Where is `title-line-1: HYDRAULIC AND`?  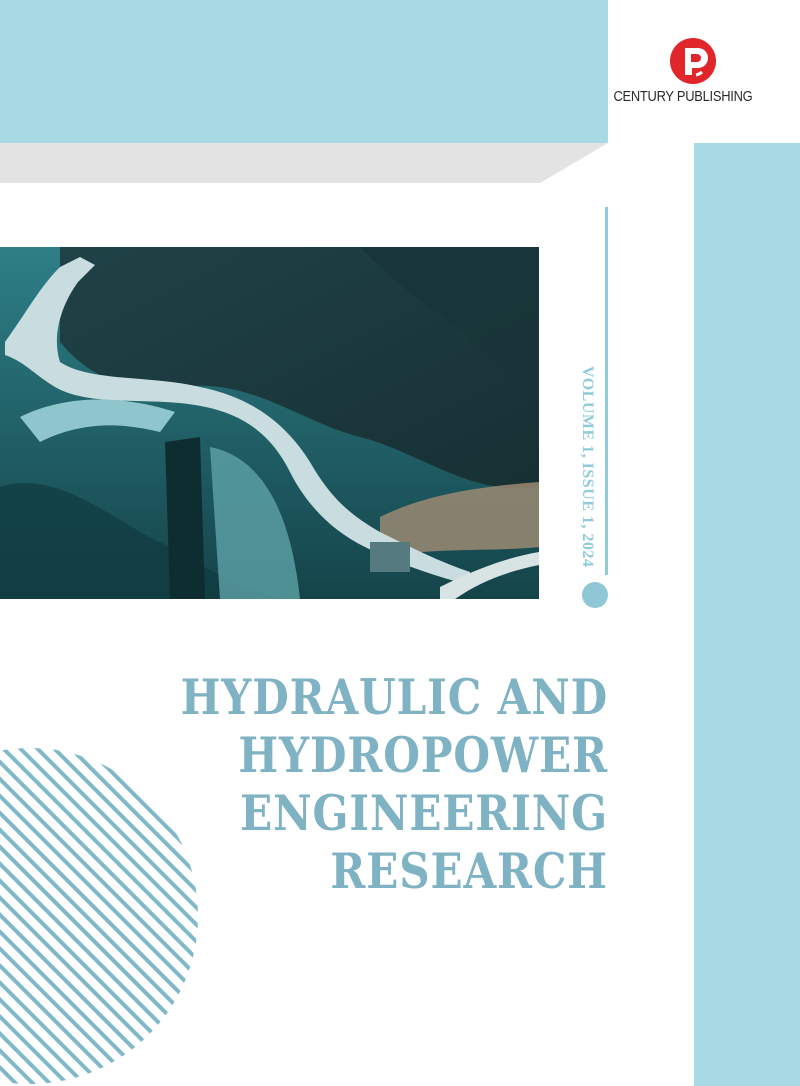
title-line-1: HYDRAULIC AND is located at coordinates (394, 697).